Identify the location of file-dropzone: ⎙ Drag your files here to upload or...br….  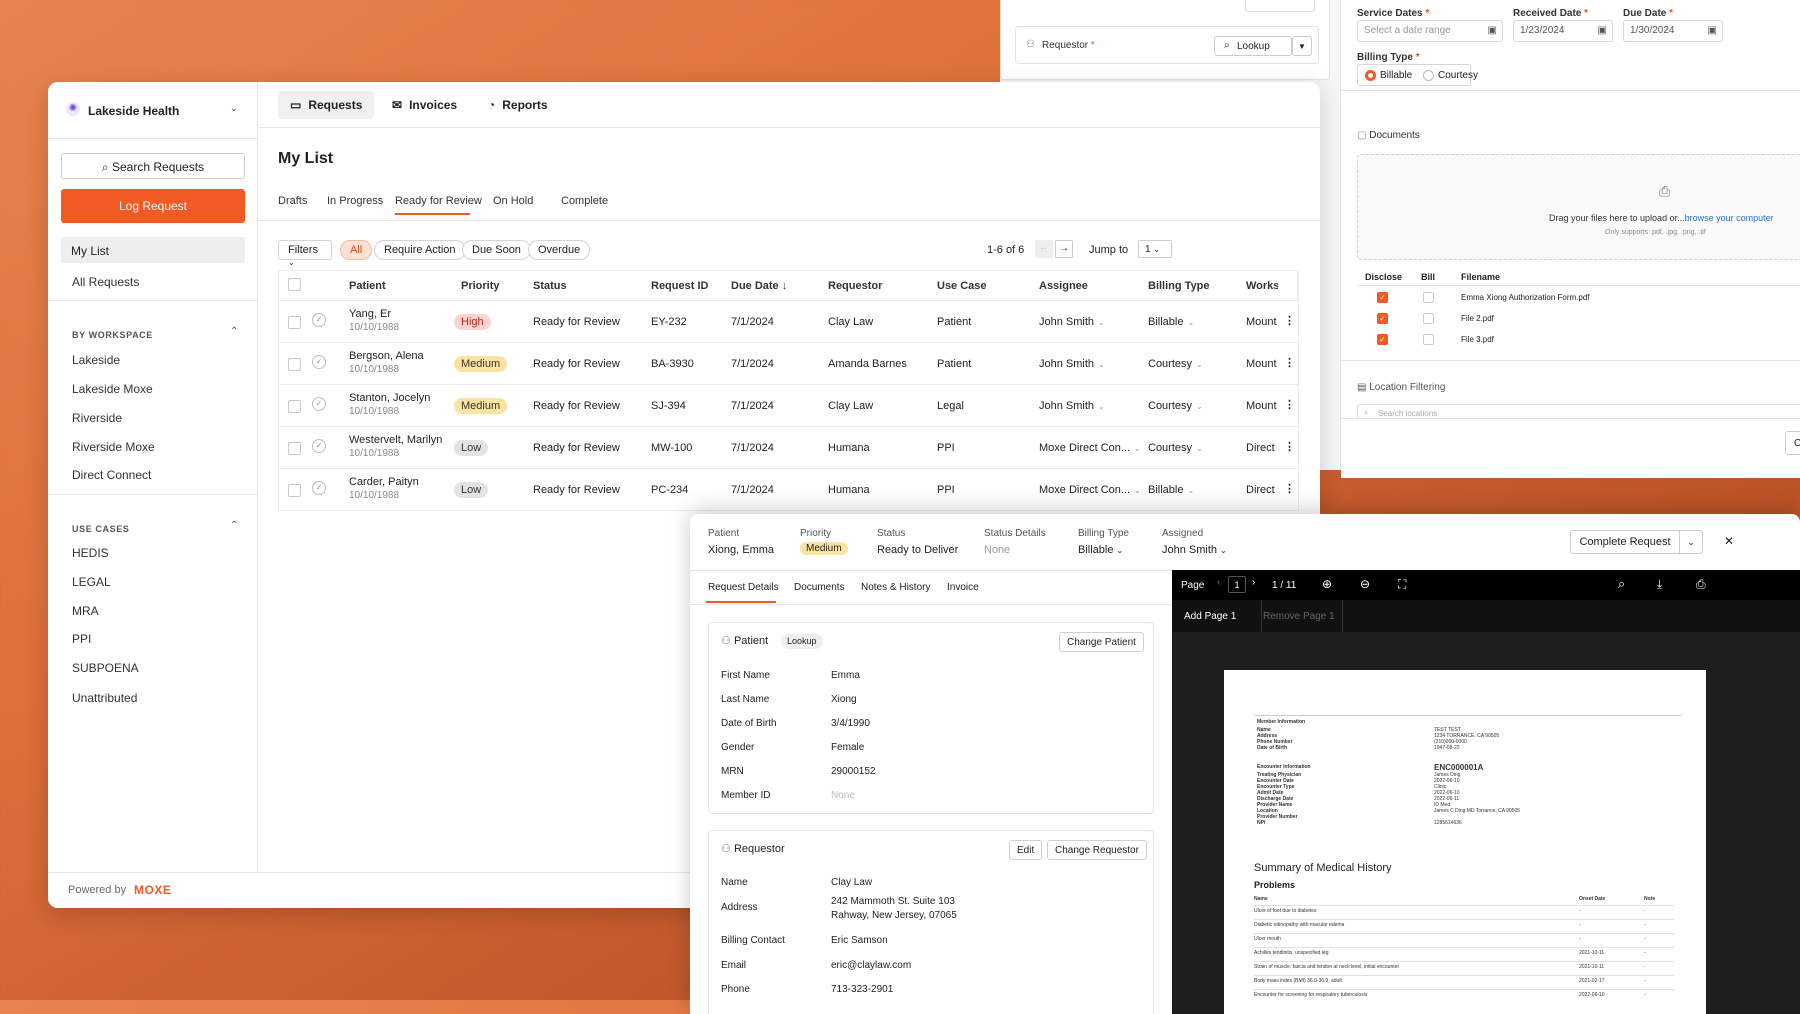
(1578, 207).